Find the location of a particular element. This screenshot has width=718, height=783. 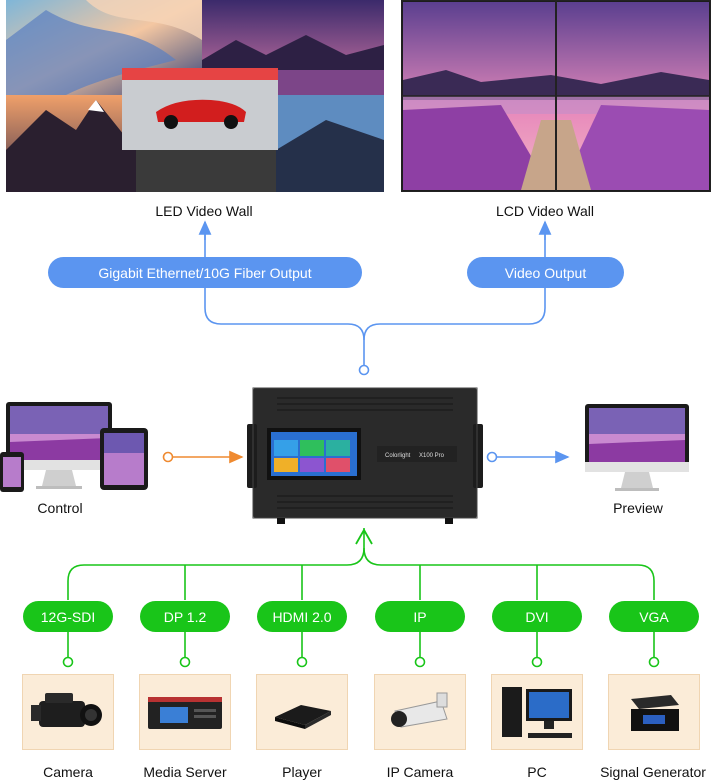

signal-pill-dp: DP 1.2 is located at coordinates (185, 616).